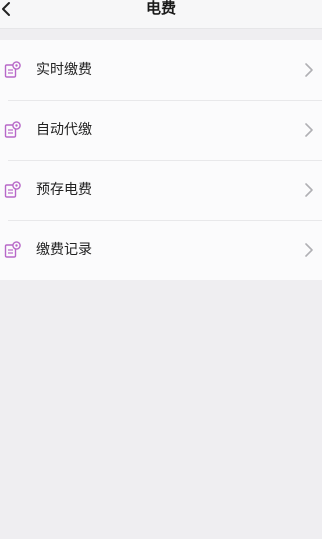  I want to click on menu-item-prepay-electricity: 预存电费, so click(161, 190).